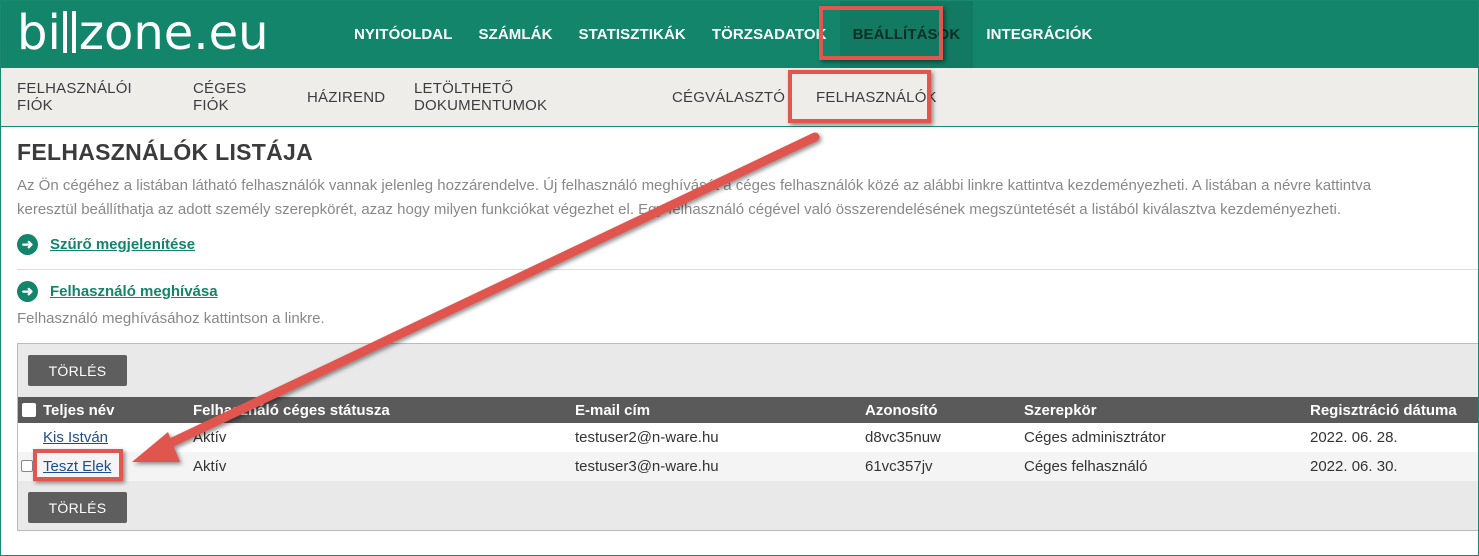  Describe the element at coordinates (29, 410) in the screenshot. I see `select-all-checkbox` at that location.